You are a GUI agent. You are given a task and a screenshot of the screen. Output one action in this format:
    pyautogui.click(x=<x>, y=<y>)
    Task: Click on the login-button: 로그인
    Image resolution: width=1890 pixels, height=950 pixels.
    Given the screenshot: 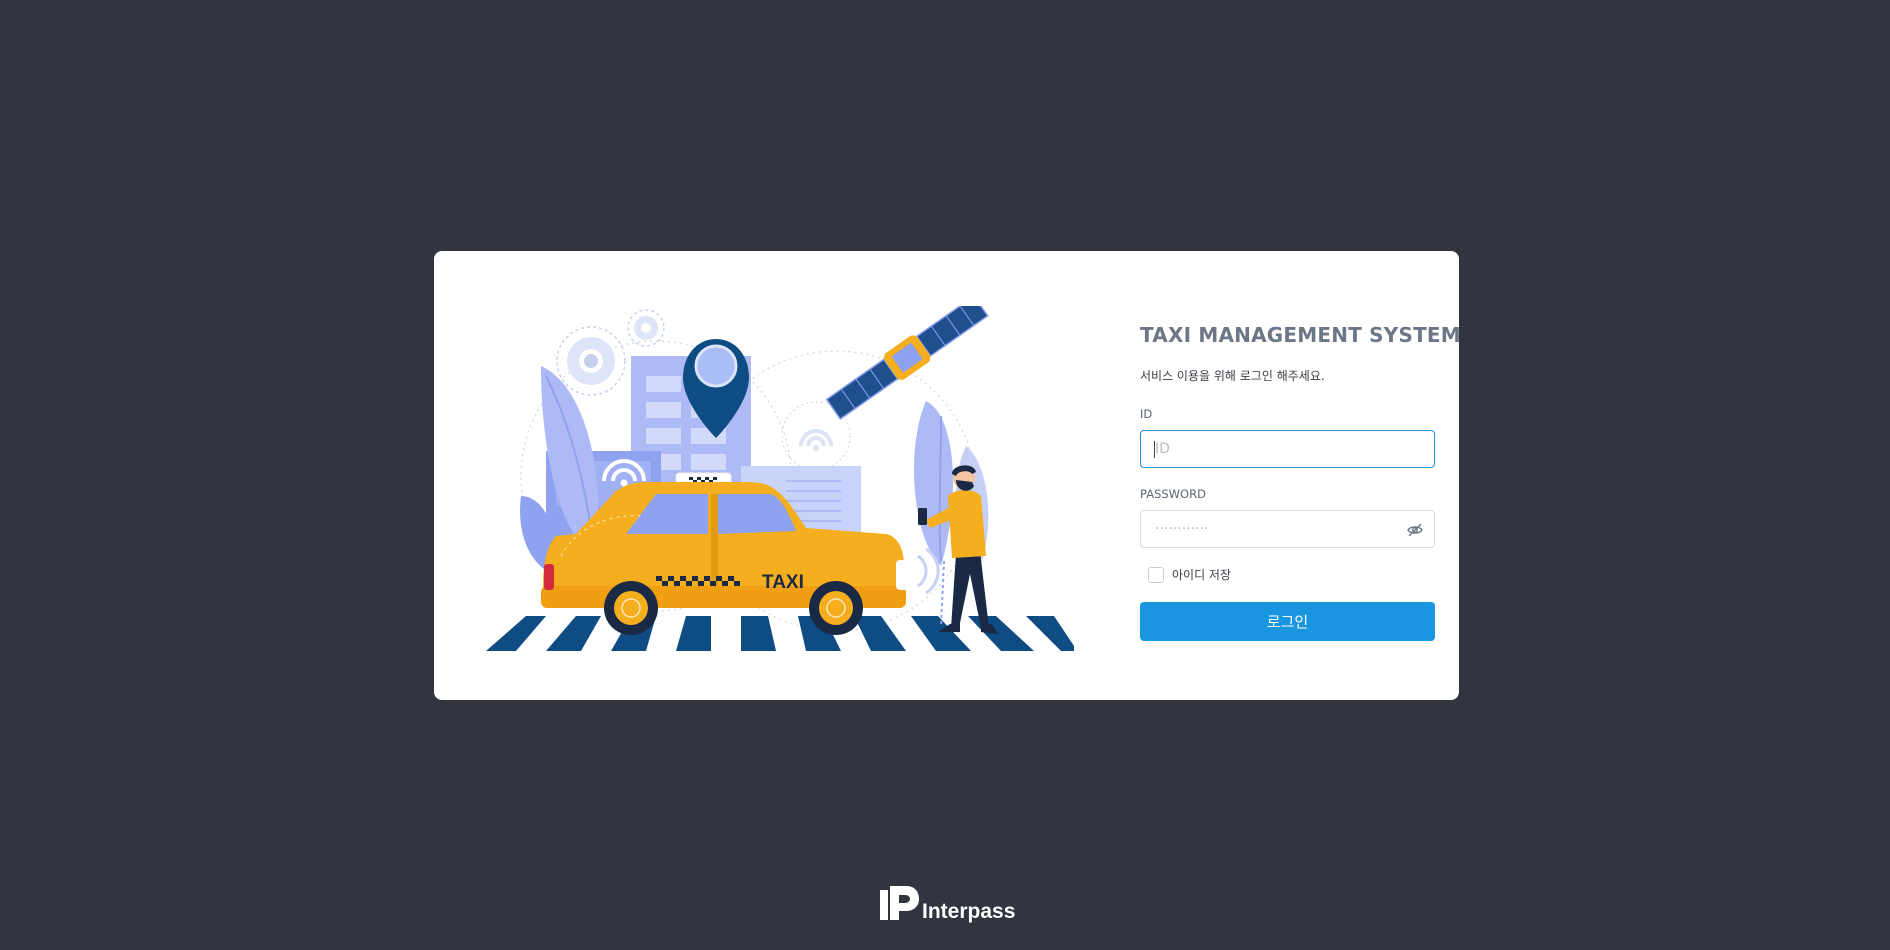 What is the action you would take?
    pyautogui.click(x=1287, y=621)
    